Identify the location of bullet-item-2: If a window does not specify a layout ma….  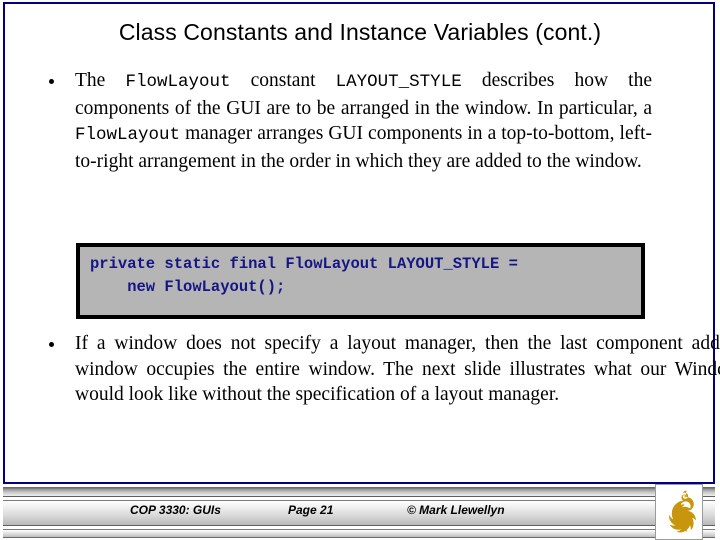
(360, 369).